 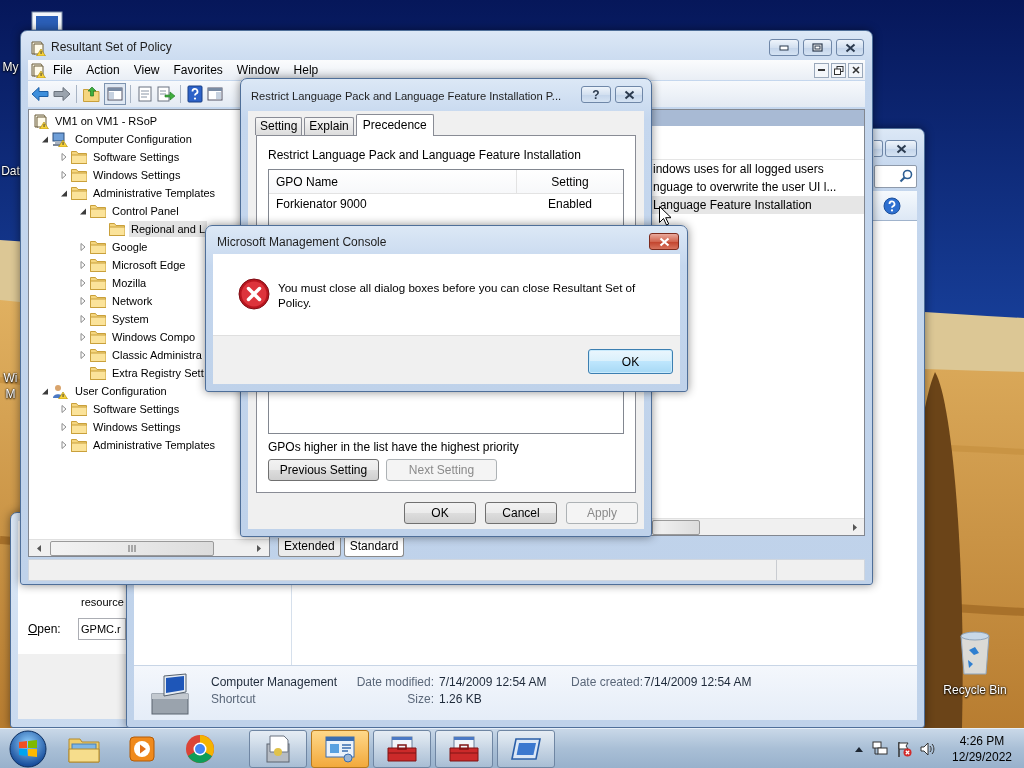 What do you see at coordinates (975, 653) in the screenshot?
I see `recycle-bin-icon` at bounding box center [975, 653].